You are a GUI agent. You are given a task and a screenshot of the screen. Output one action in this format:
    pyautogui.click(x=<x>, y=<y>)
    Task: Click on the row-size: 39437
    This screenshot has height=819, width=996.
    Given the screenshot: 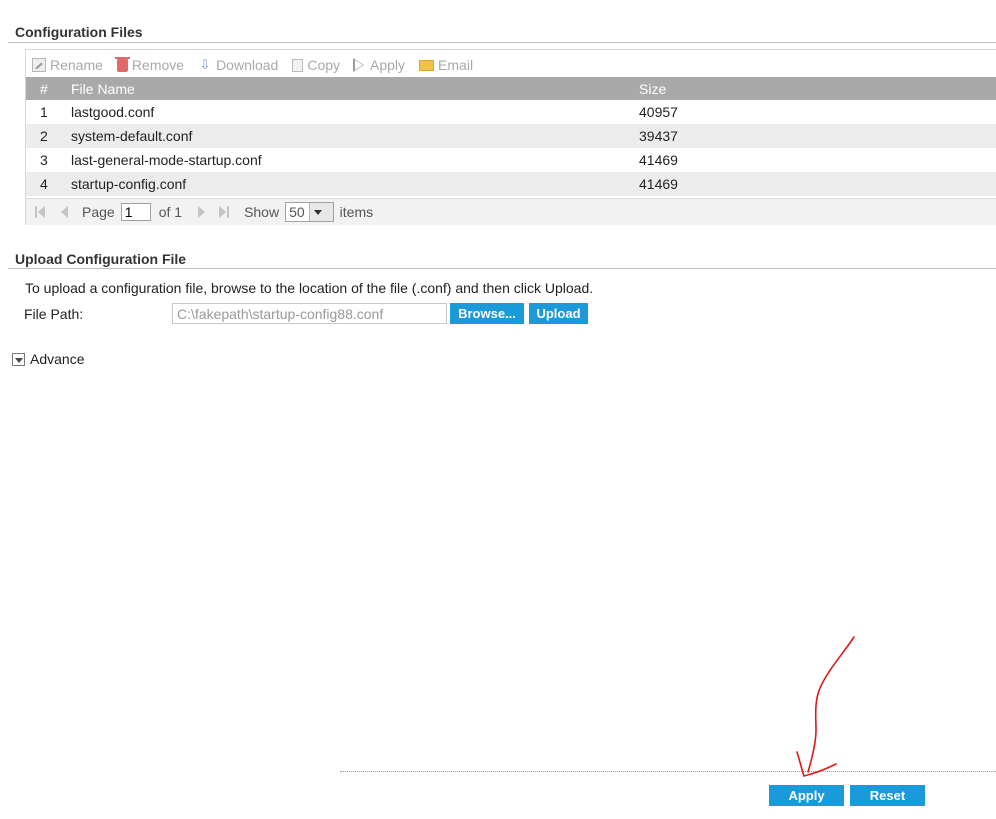 What is the action you would take?
    pyautogui.click(x=817, y=136)
    